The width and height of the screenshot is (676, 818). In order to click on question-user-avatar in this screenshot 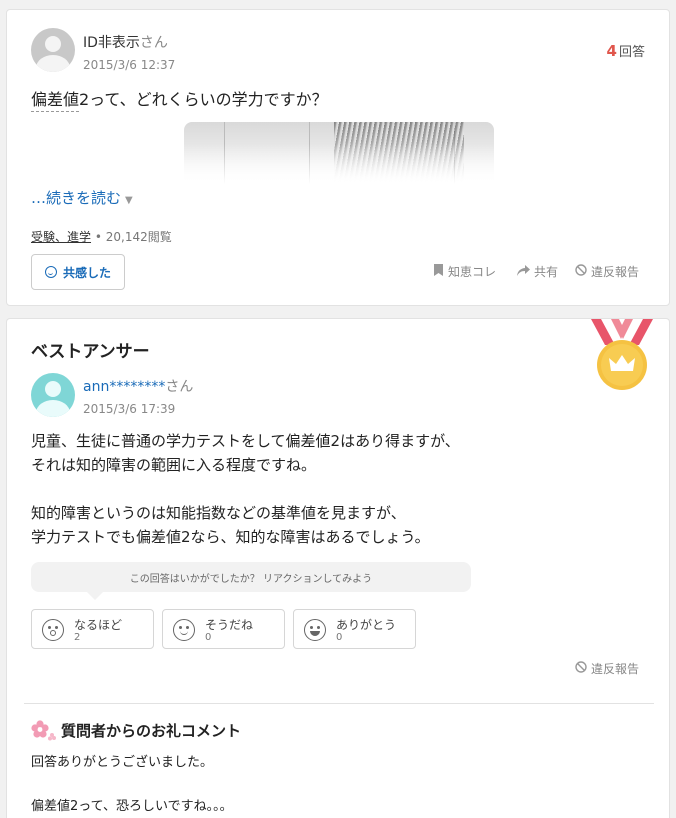, I will do `click(53, 50)`.